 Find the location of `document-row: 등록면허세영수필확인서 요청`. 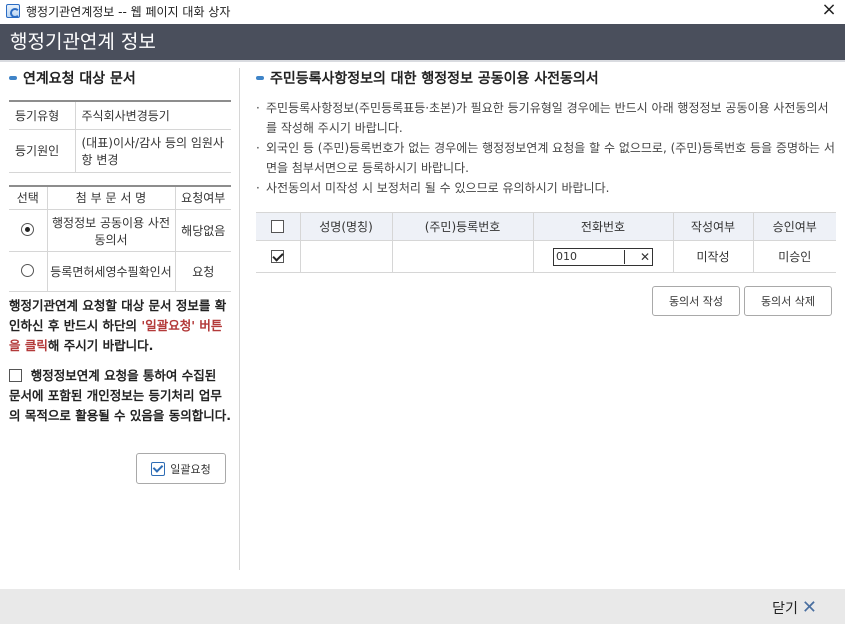

document-row: 등록면허세영수필확인서 요청 is located at coordinates (120, 271).